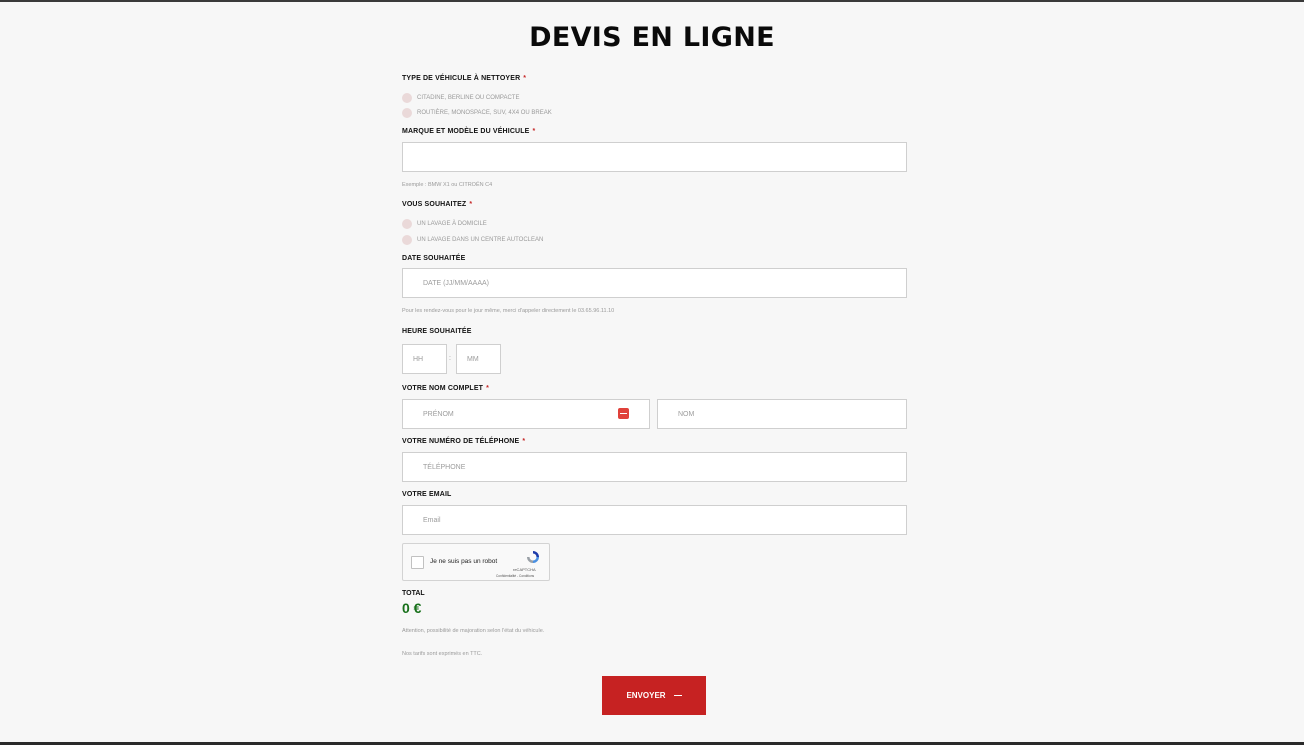 Image resolution: width=1304 pixels, height=745 pixels. What do you see at coordinates (443, 388) in the screenshot?
I see `name-label-text: VOTRE NOM COMPLET` at bounding box center [443, 388].